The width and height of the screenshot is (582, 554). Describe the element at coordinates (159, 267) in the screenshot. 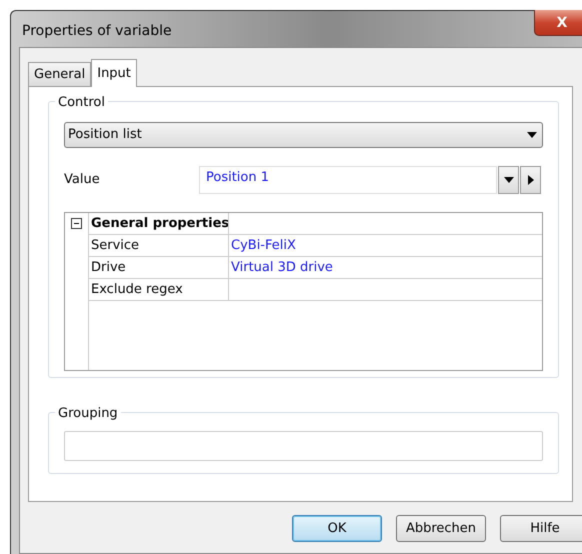

I see `property-name: Drive` at that location.